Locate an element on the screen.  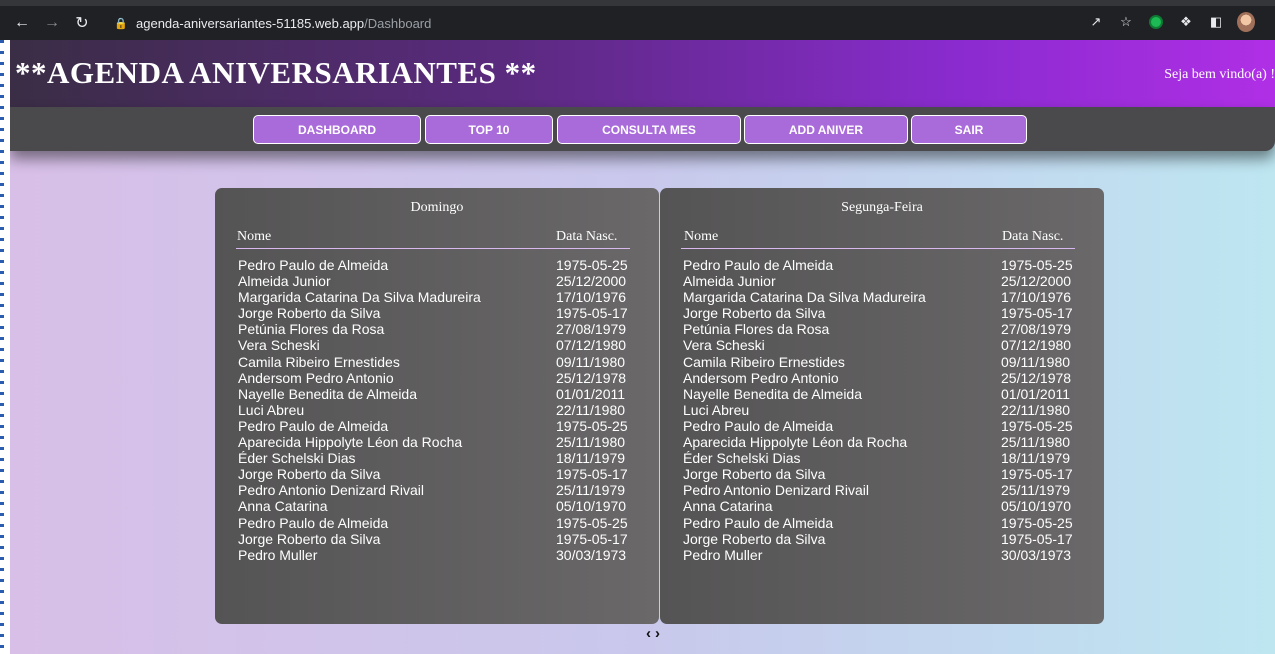
back-arrow-icon: ← is located at coordinates (22, 23).